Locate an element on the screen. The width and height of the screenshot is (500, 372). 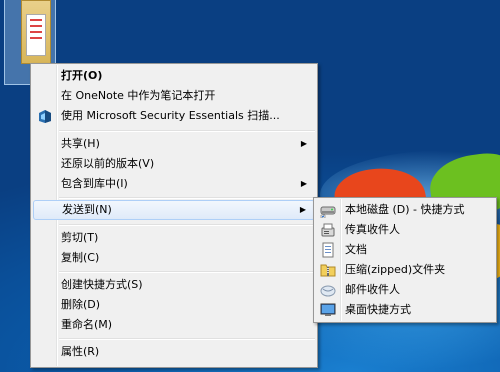
menu-item-label: 打开(O) is located at coordinates (82, 75).